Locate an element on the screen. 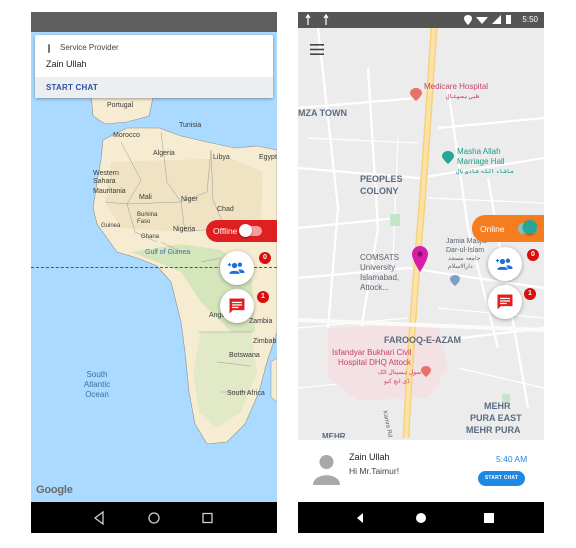  map-label: Burkina Faso is located at coordinates (147, 218).